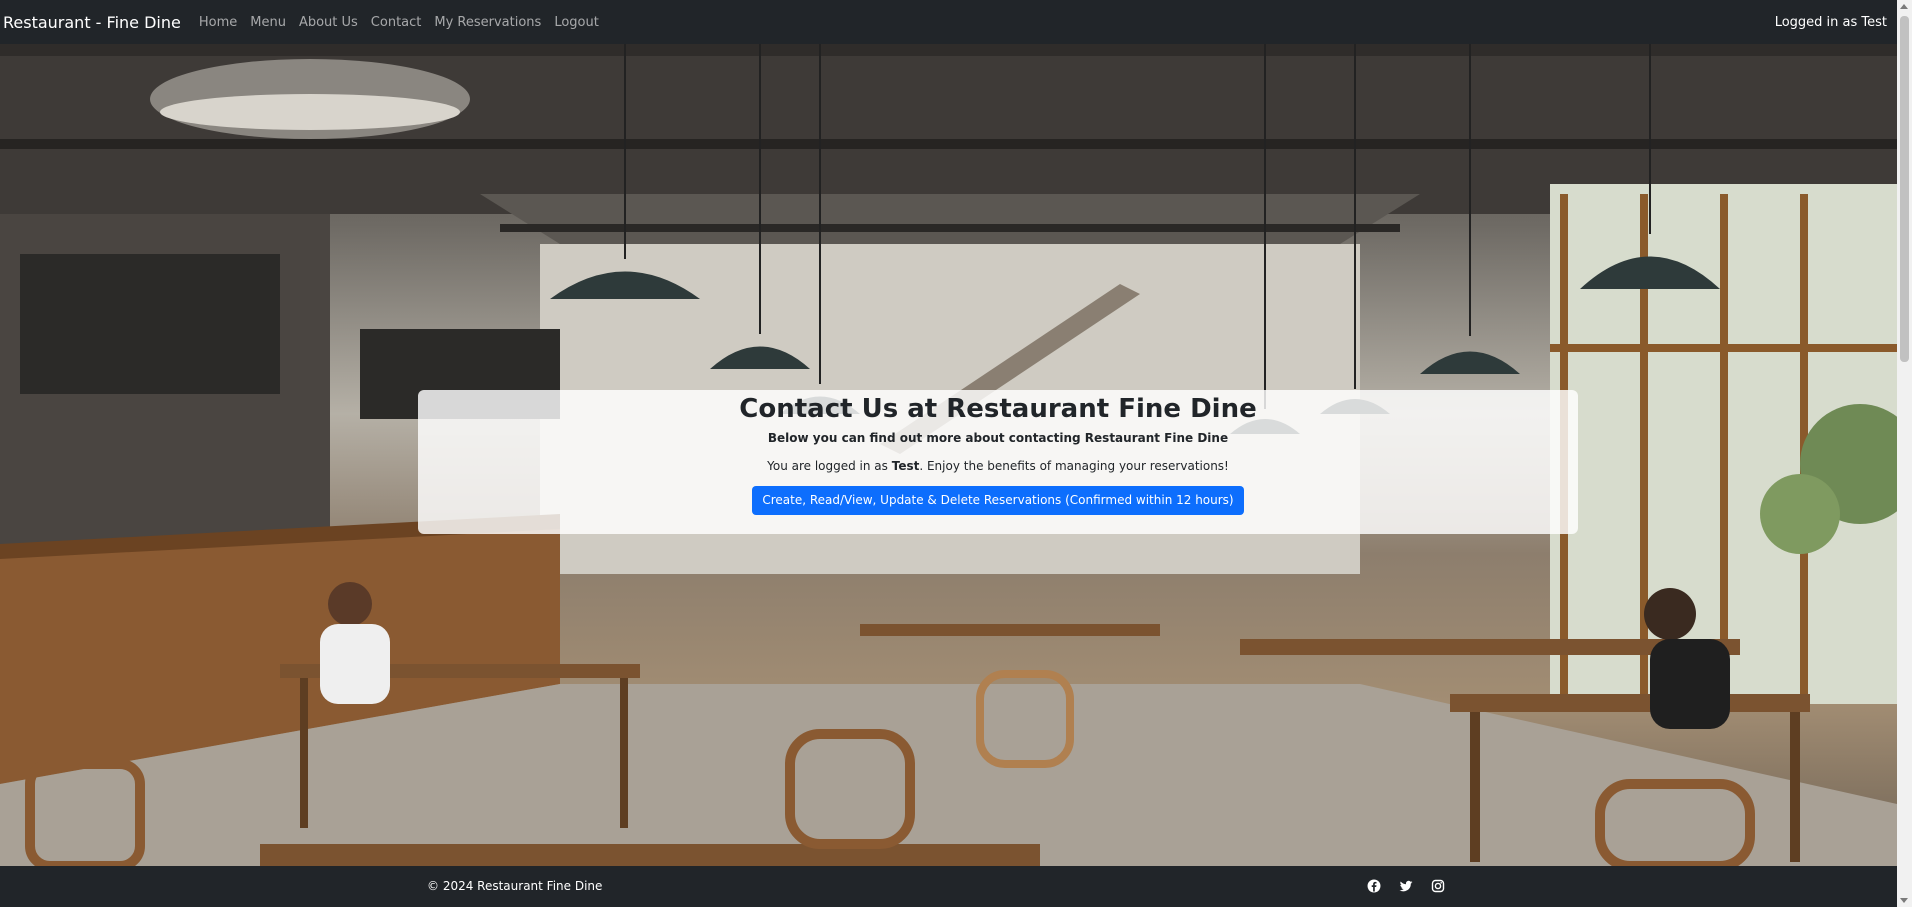  I want to click on login-message-prefix: You are logged in as, so click(829, 466).